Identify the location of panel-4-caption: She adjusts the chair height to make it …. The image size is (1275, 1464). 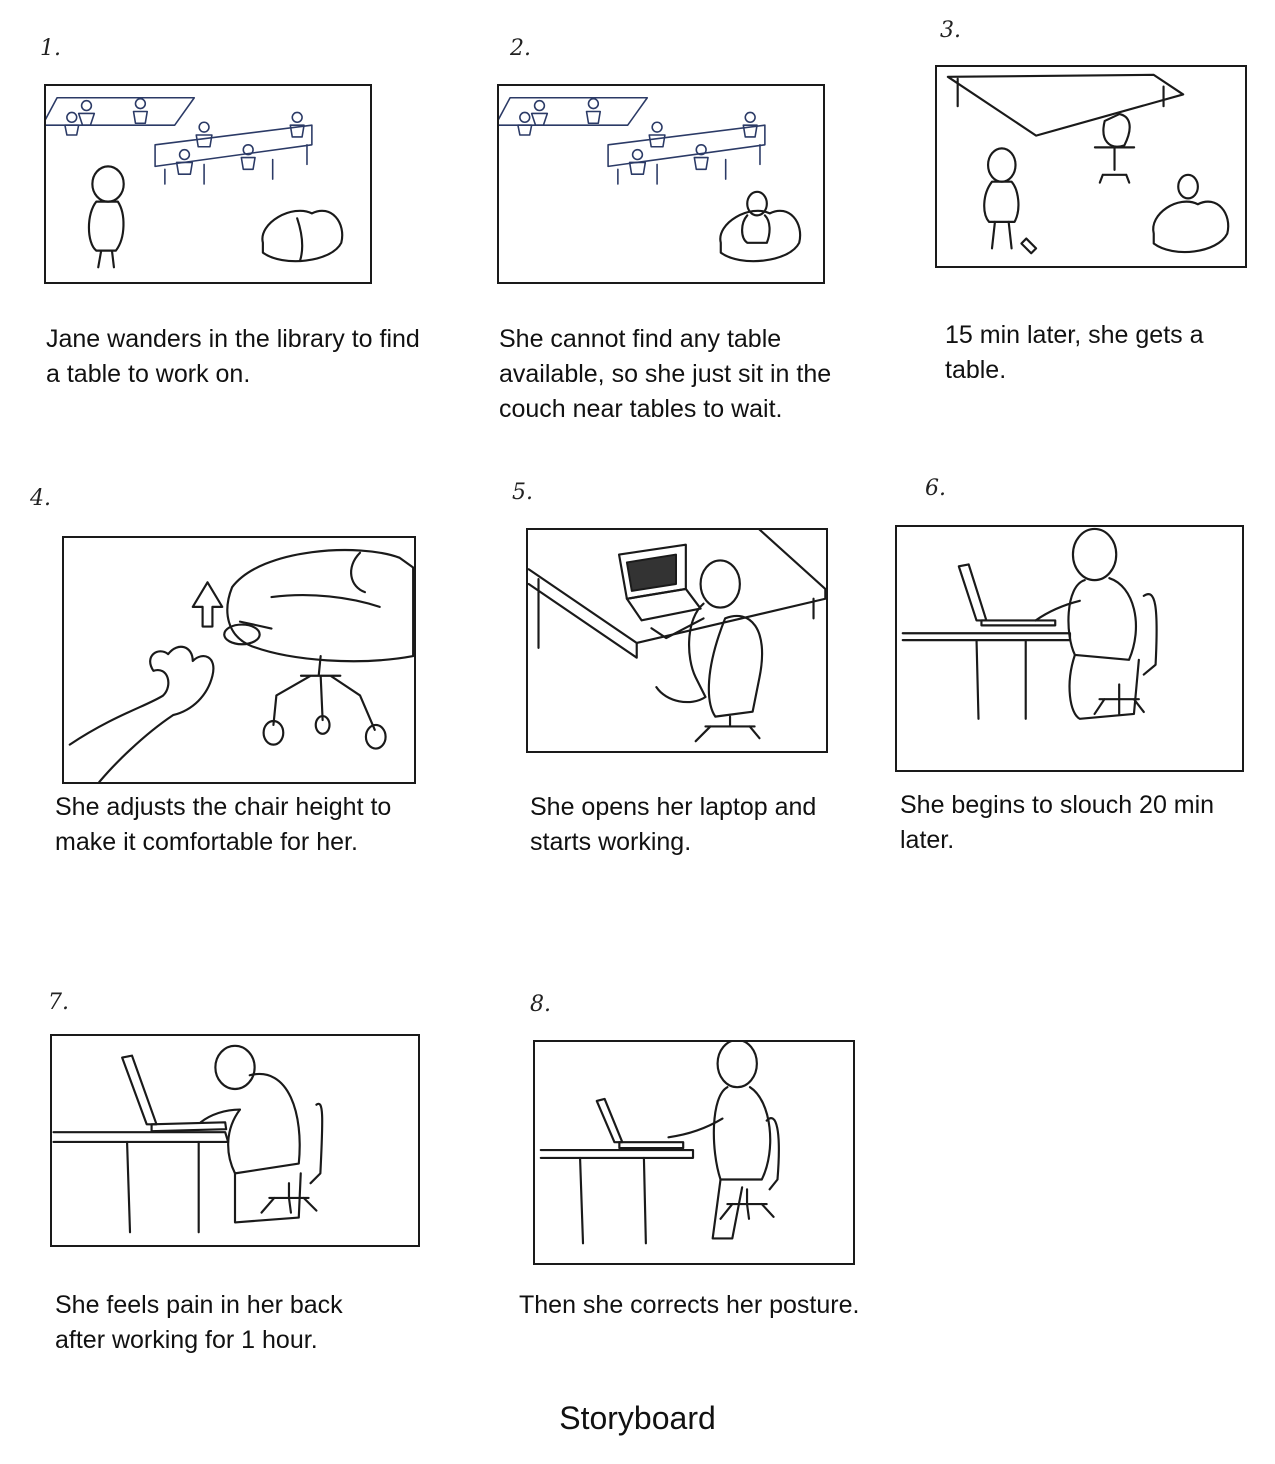
(223, 824).